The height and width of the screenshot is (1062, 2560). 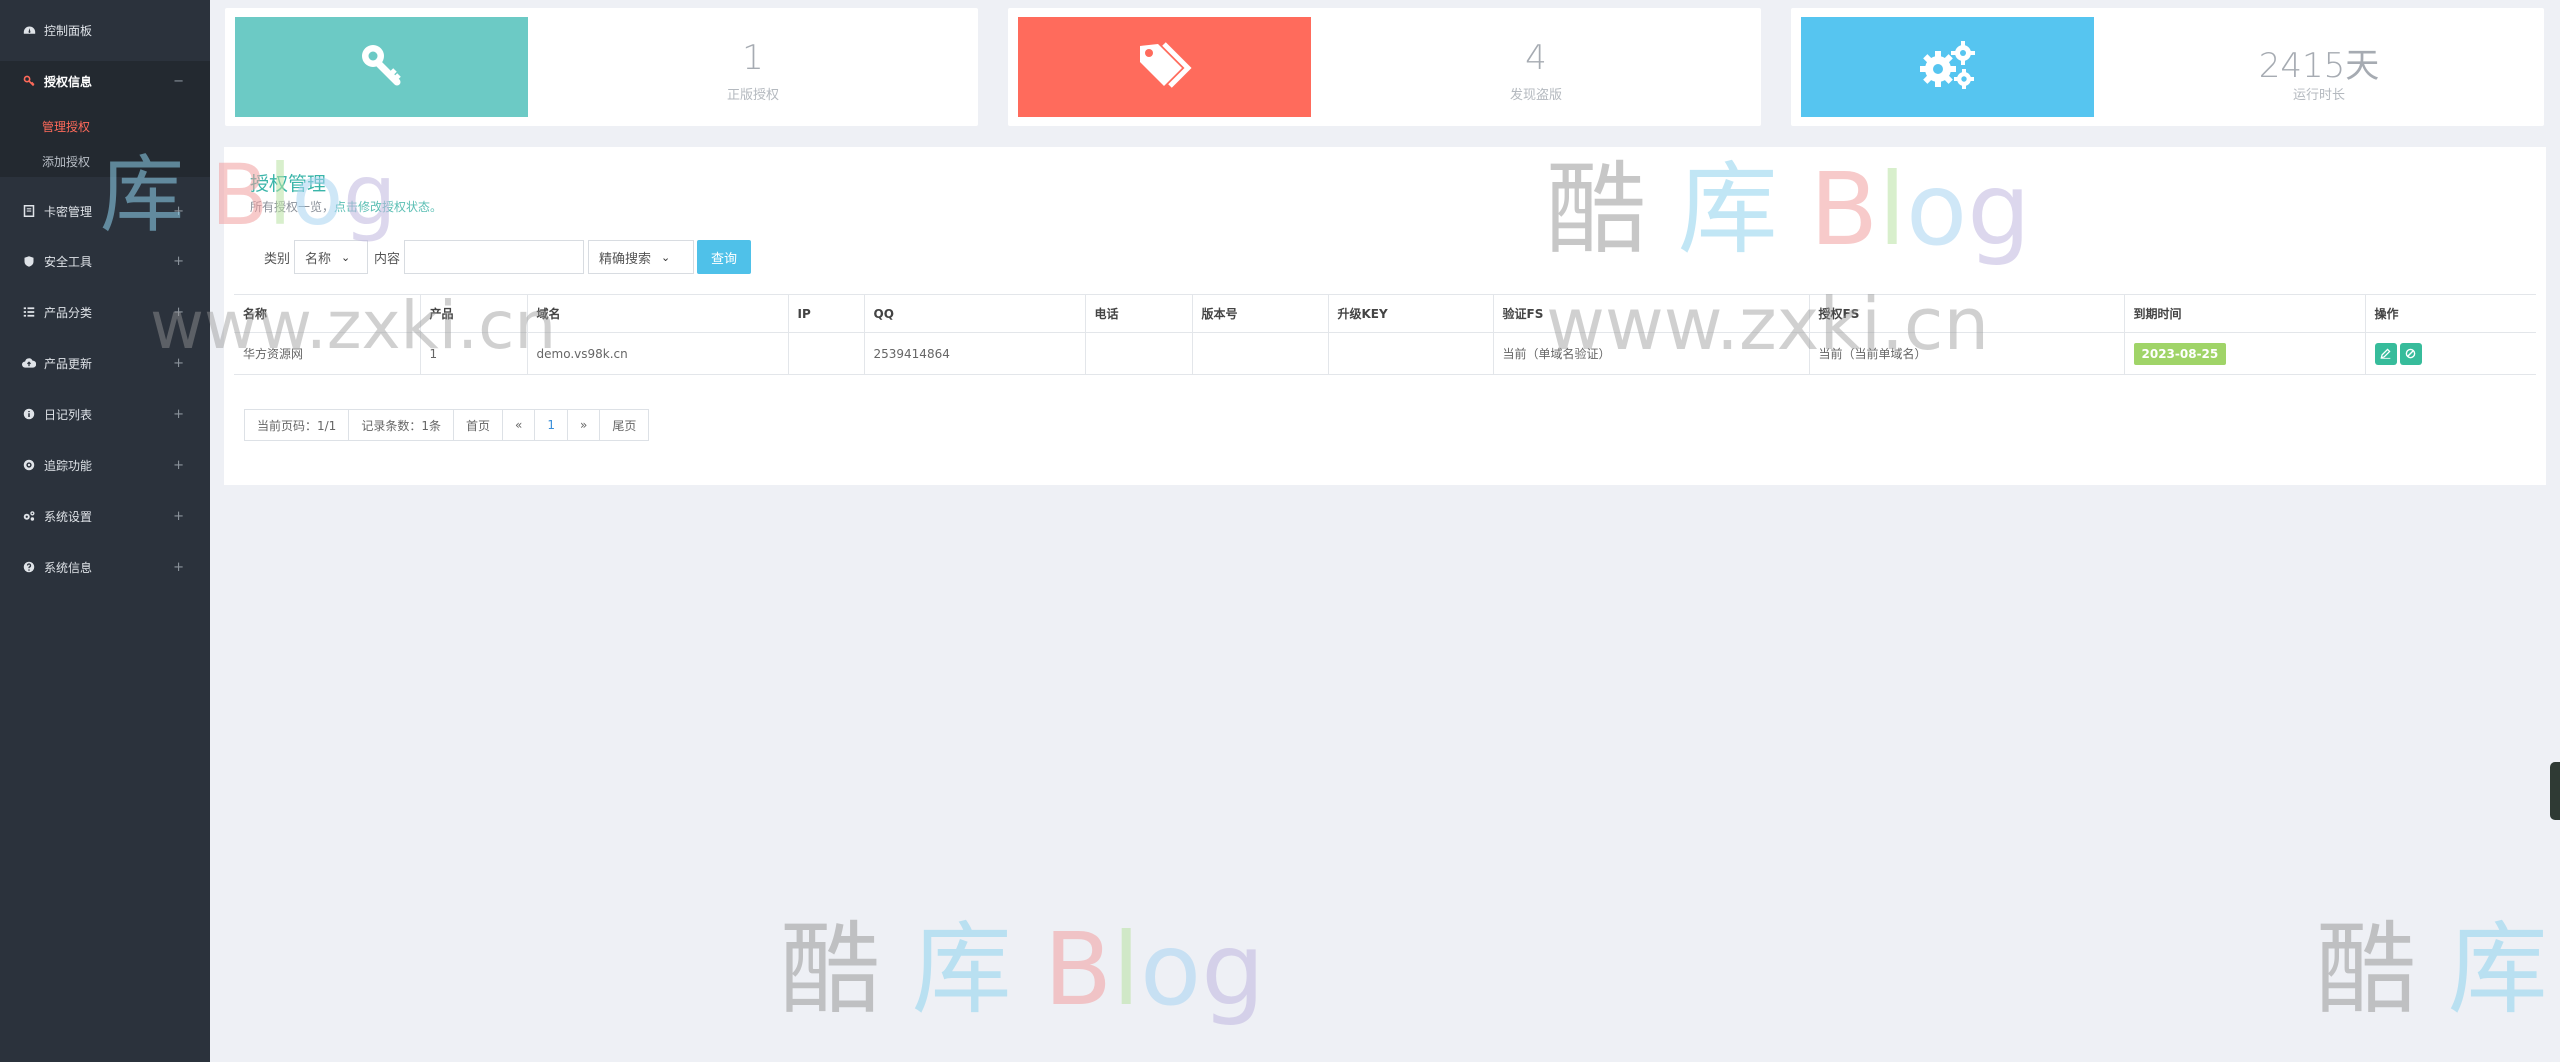 I want to click on content-label: 内容, so click(x=387, y=259).